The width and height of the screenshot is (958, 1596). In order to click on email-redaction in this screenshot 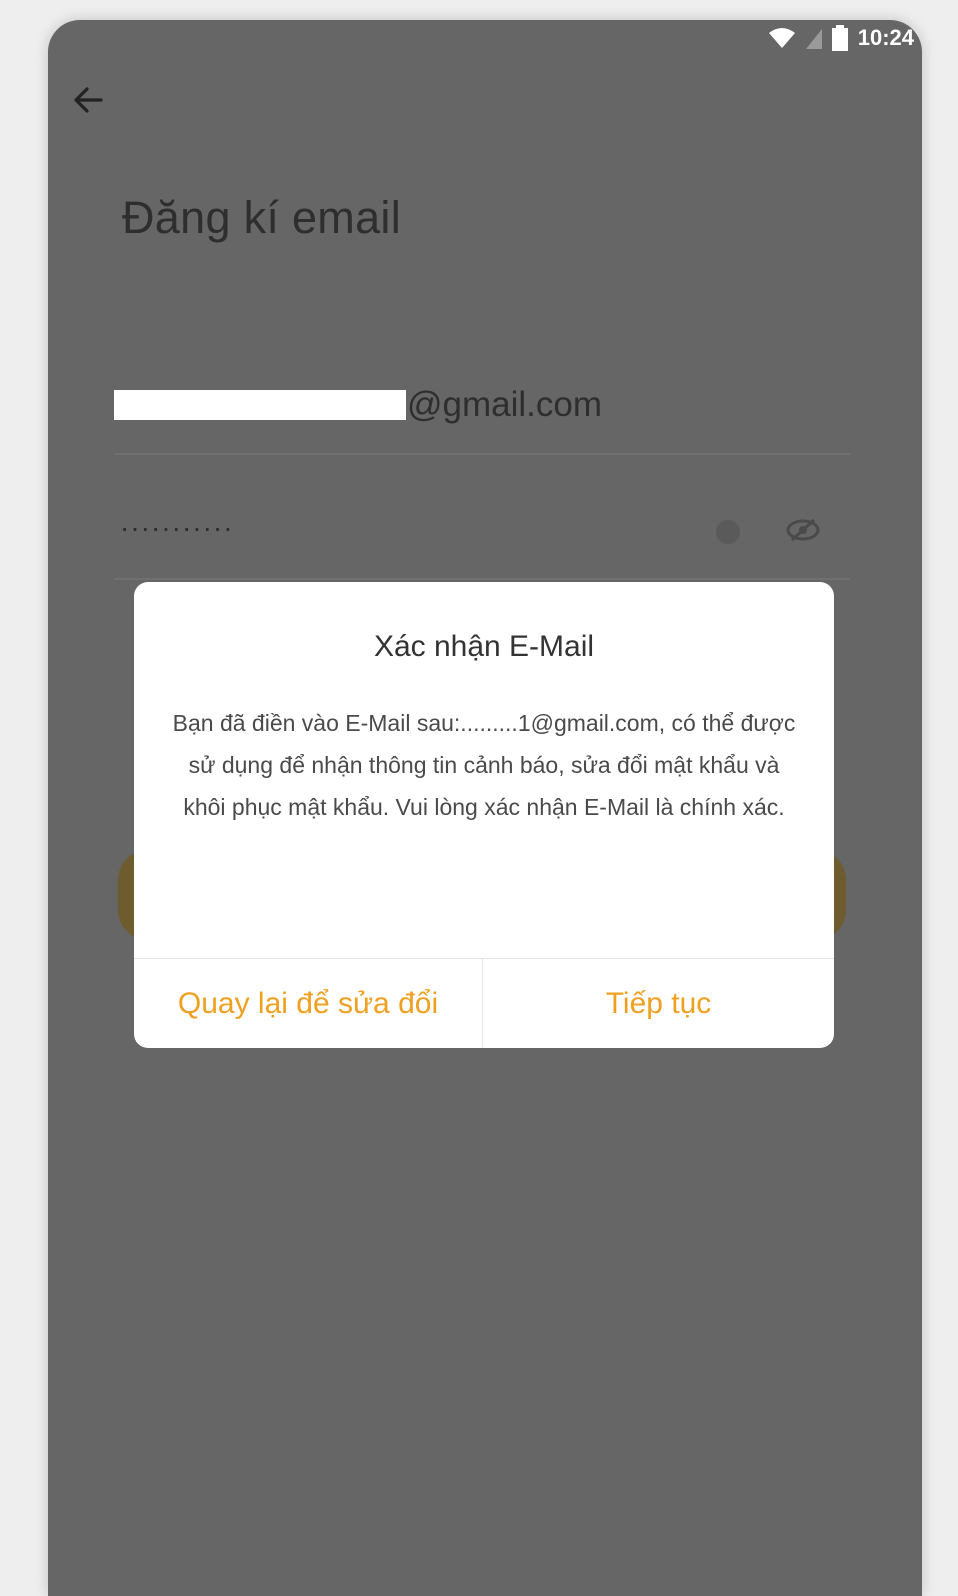, I will do `click(260, 405)`.